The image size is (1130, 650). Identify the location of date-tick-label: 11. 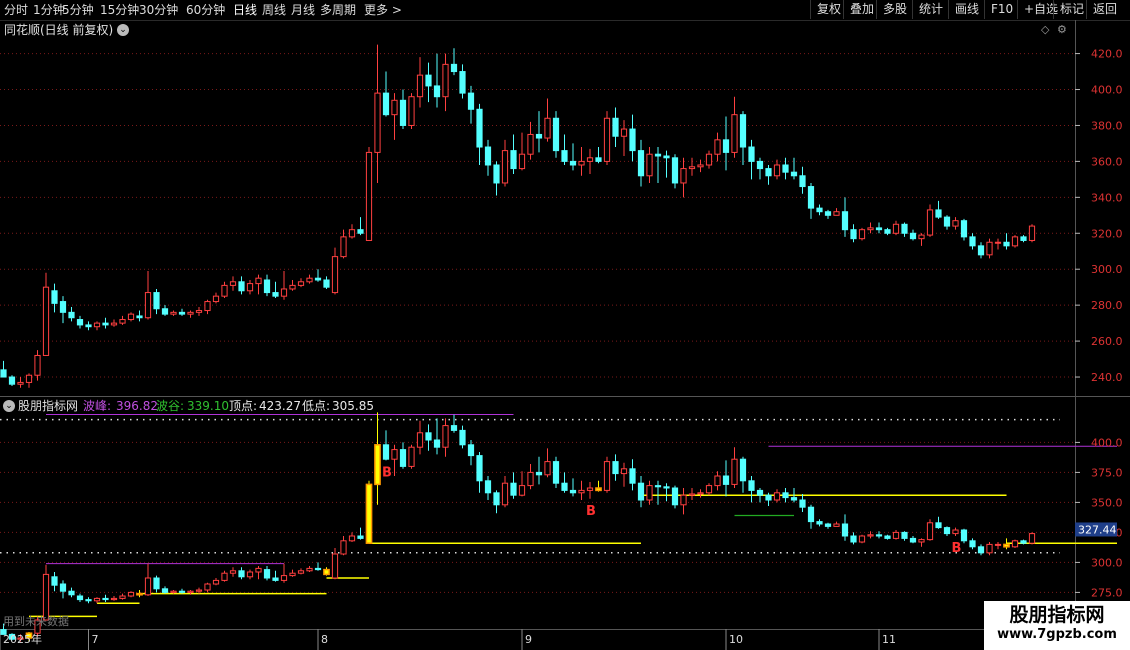
(889, 639).